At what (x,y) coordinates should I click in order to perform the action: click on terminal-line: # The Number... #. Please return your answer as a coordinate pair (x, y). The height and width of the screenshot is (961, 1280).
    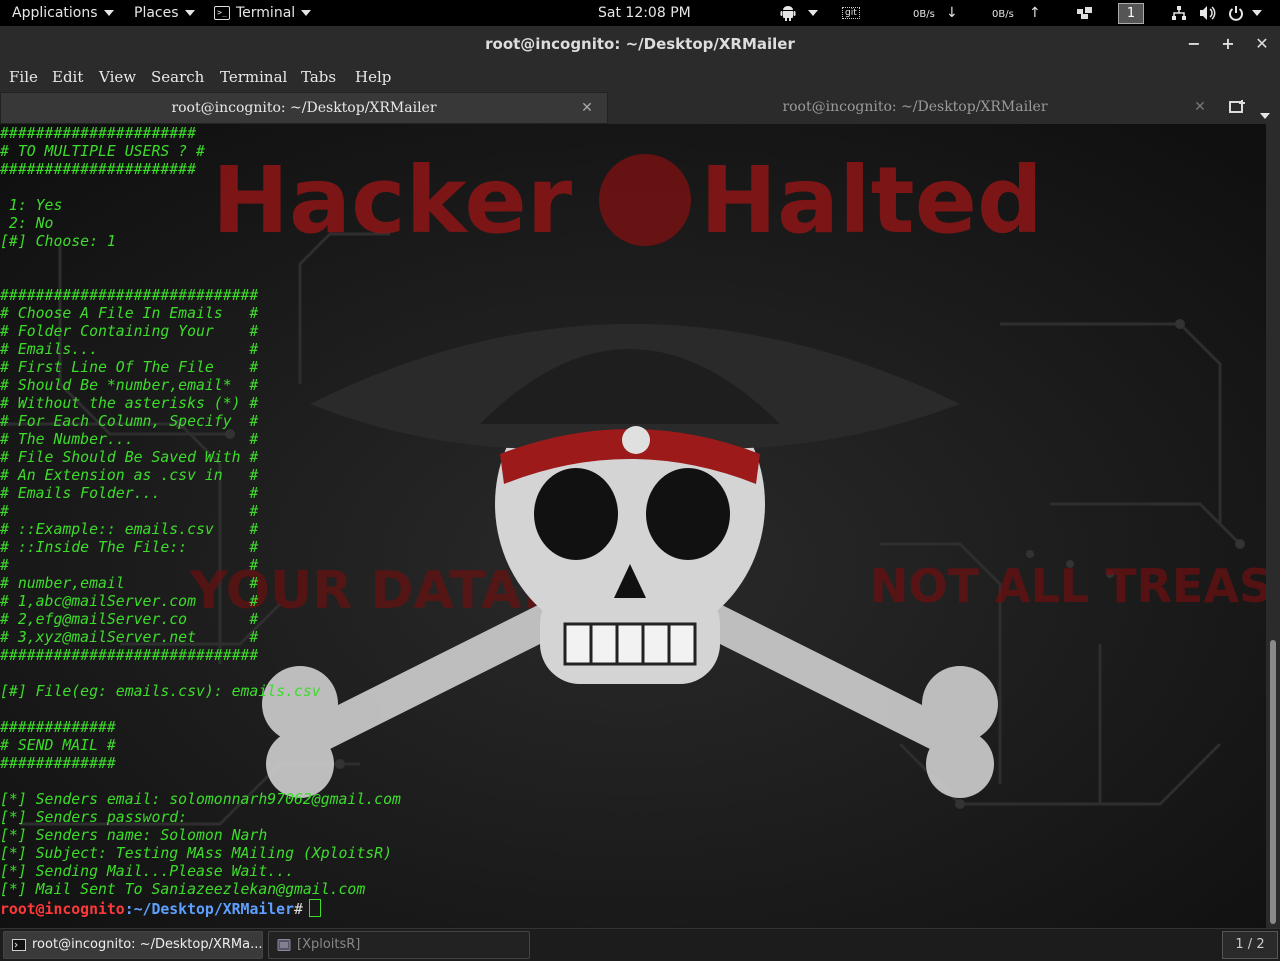
    Looking at the image, I should click on (129, 439).